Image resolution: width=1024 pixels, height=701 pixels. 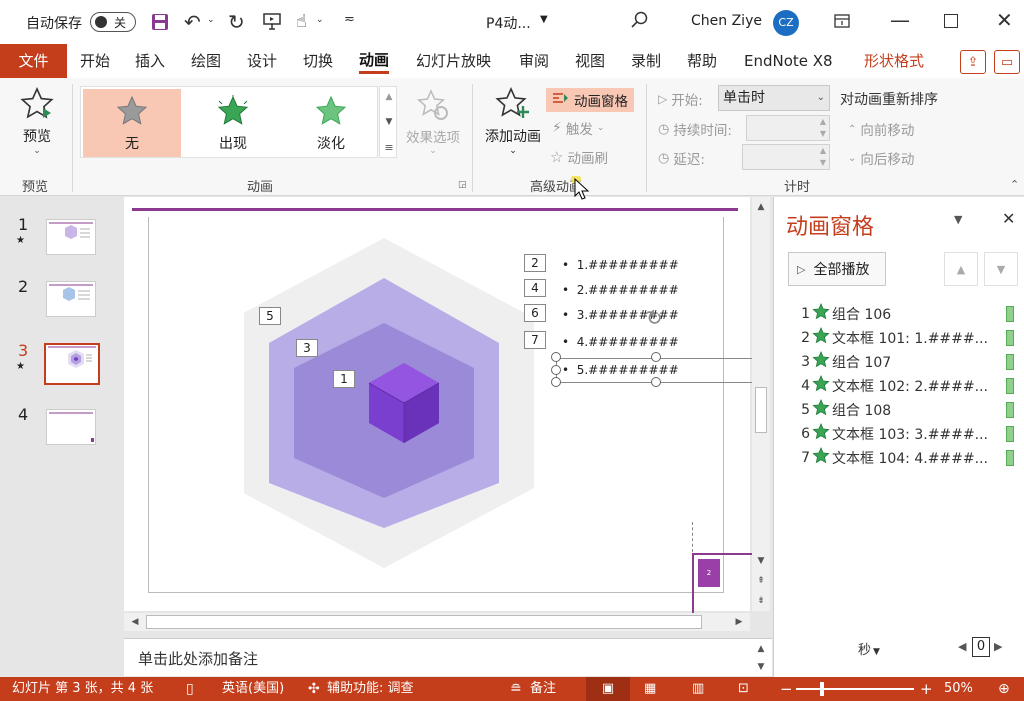 I want to click on undo-icon: ↶, so click(x=192, y=22).